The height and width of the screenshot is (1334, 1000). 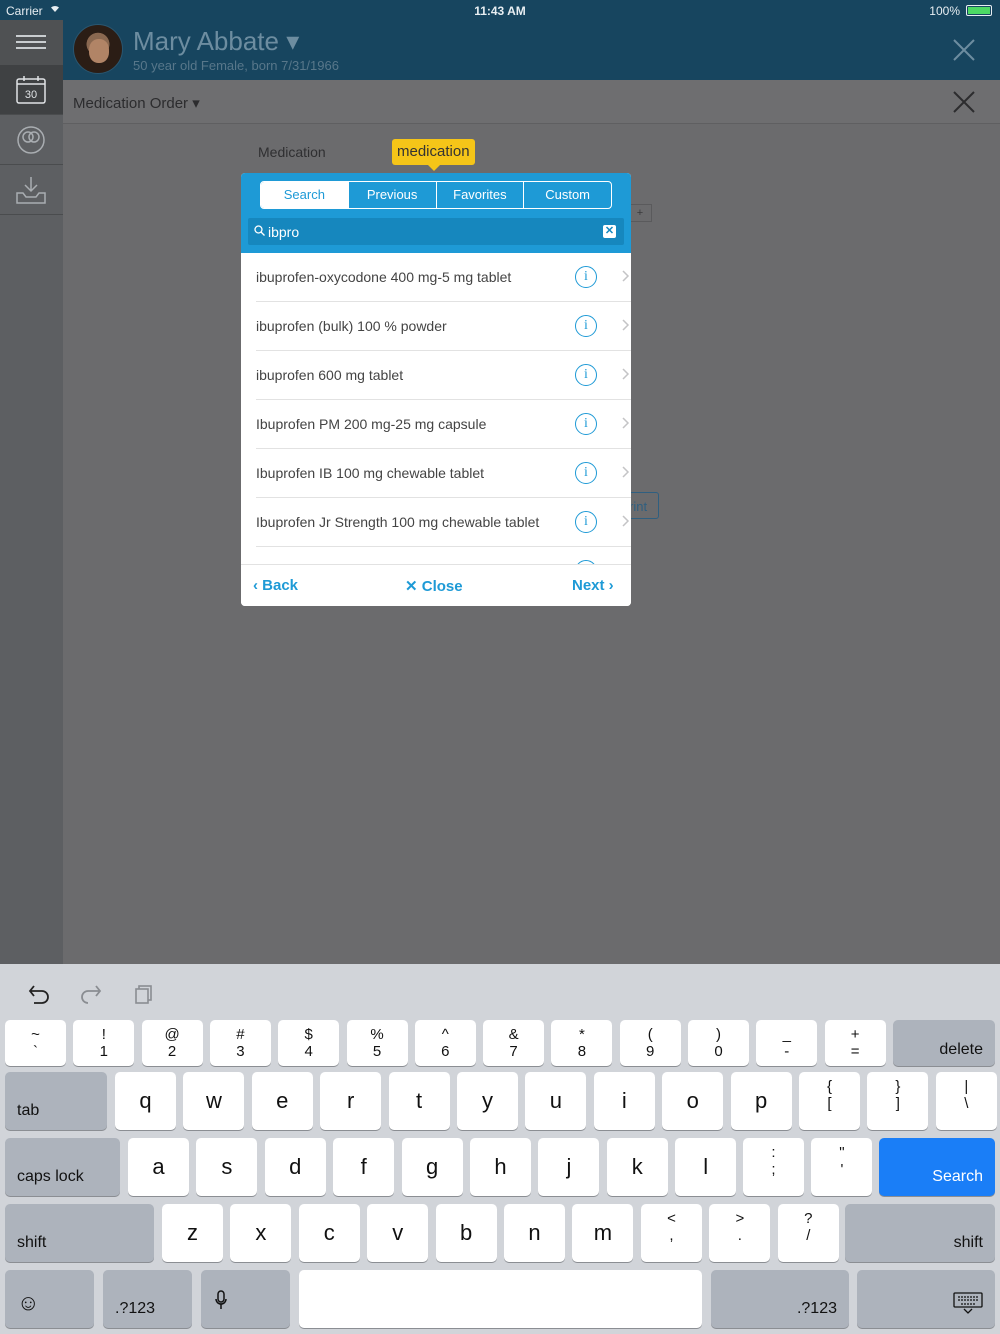 What do you see at coordinates (443, 473) in the screenshot?
I see `list-item: Ibuprofen IB 100 mg chewable tablet i` at bounding box center [443, 473].